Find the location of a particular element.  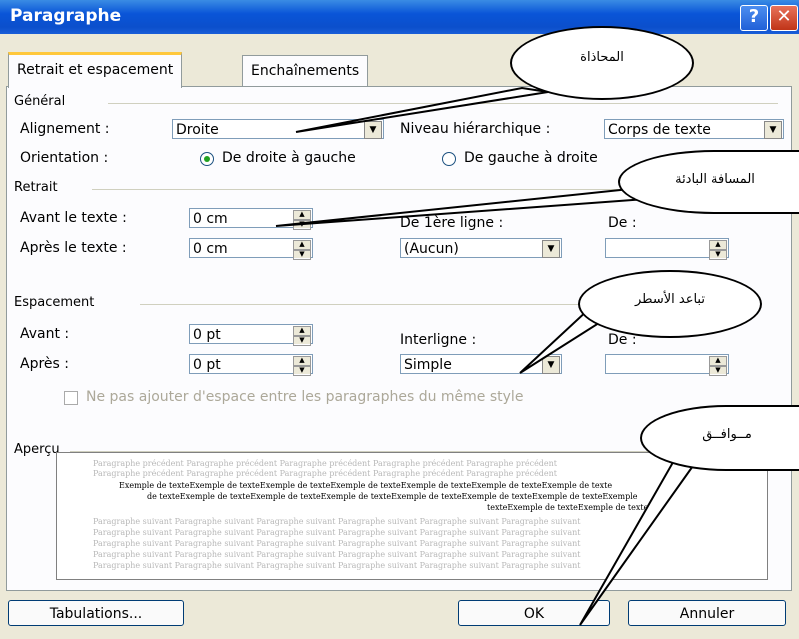

indent-callout-pointer is located at coordinates (469, 206).